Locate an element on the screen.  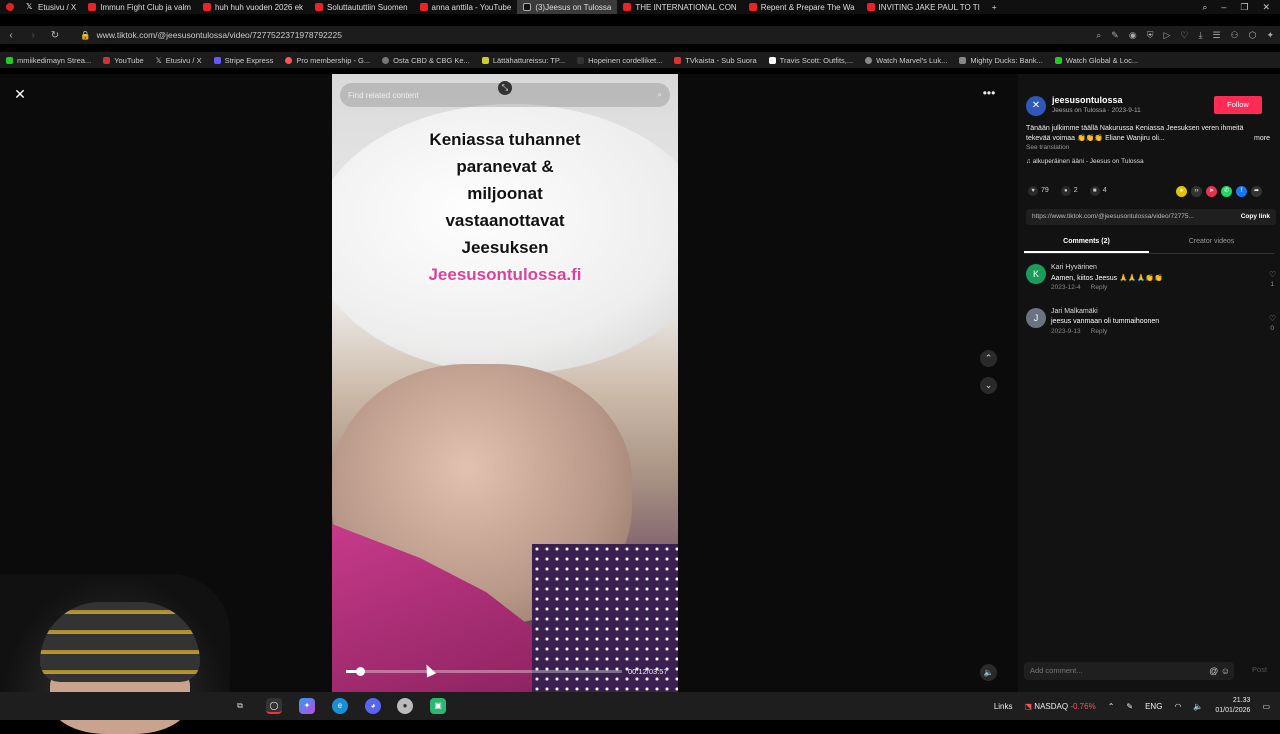
tiktok-icon is located at coordinates (527, 7).